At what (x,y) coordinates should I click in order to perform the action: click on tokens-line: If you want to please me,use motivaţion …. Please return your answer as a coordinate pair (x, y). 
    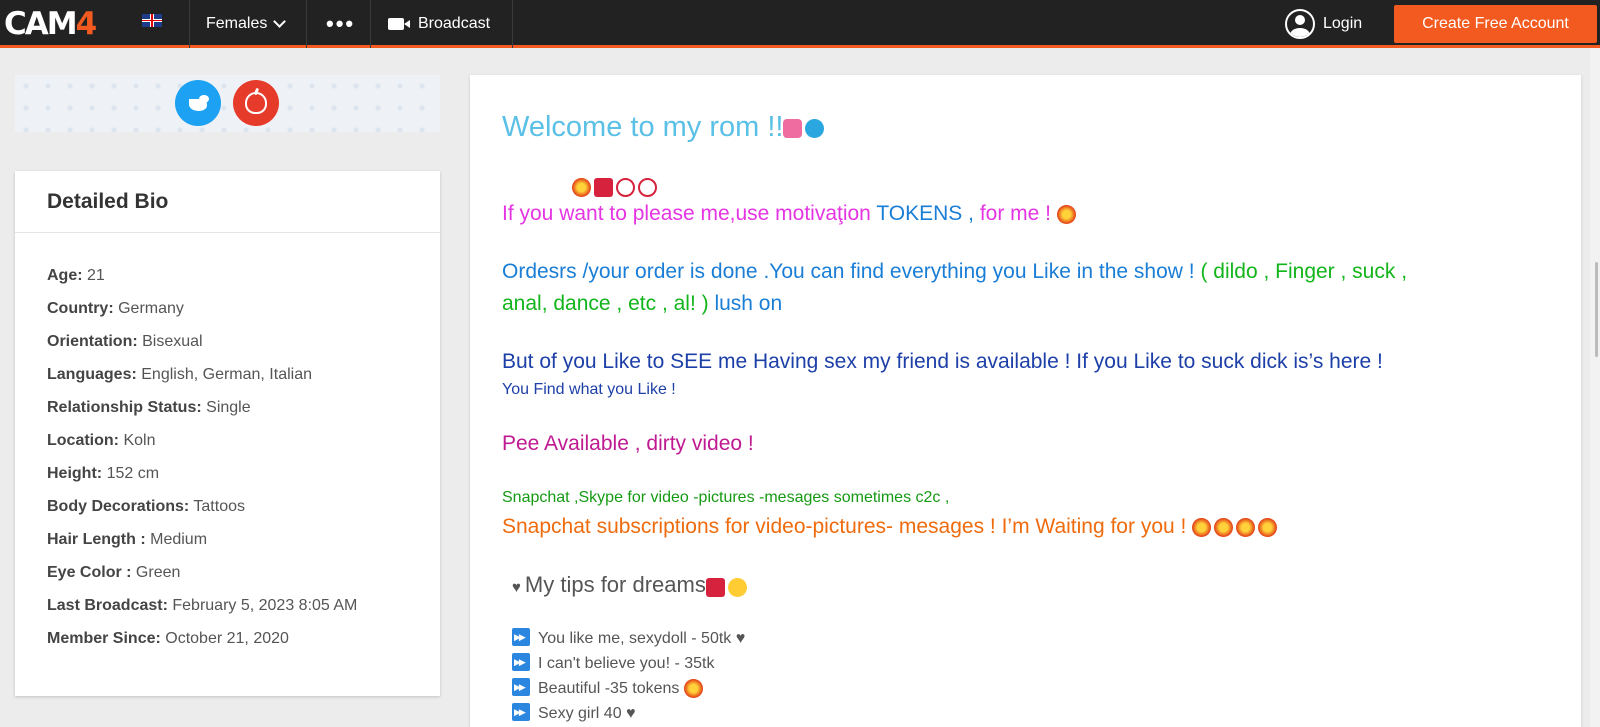
    Looking at the image, I should click on (790, 214).